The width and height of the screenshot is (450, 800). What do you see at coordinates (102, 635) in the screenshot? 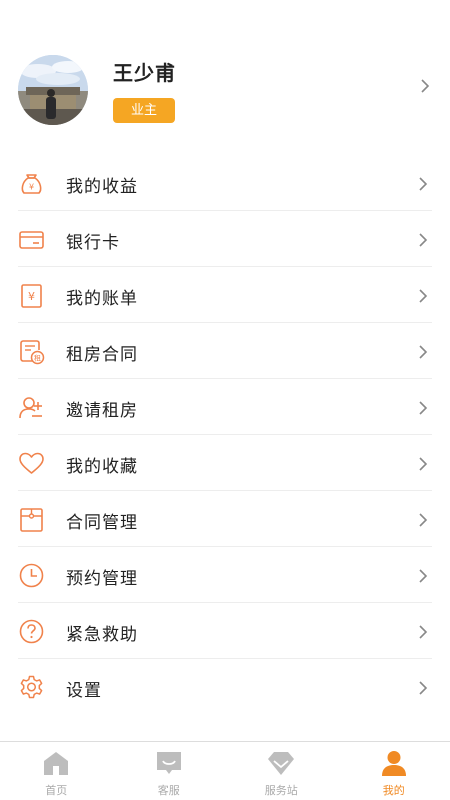
I see `menu-item-label: 紧急救助` at bounding box center [102, 635].